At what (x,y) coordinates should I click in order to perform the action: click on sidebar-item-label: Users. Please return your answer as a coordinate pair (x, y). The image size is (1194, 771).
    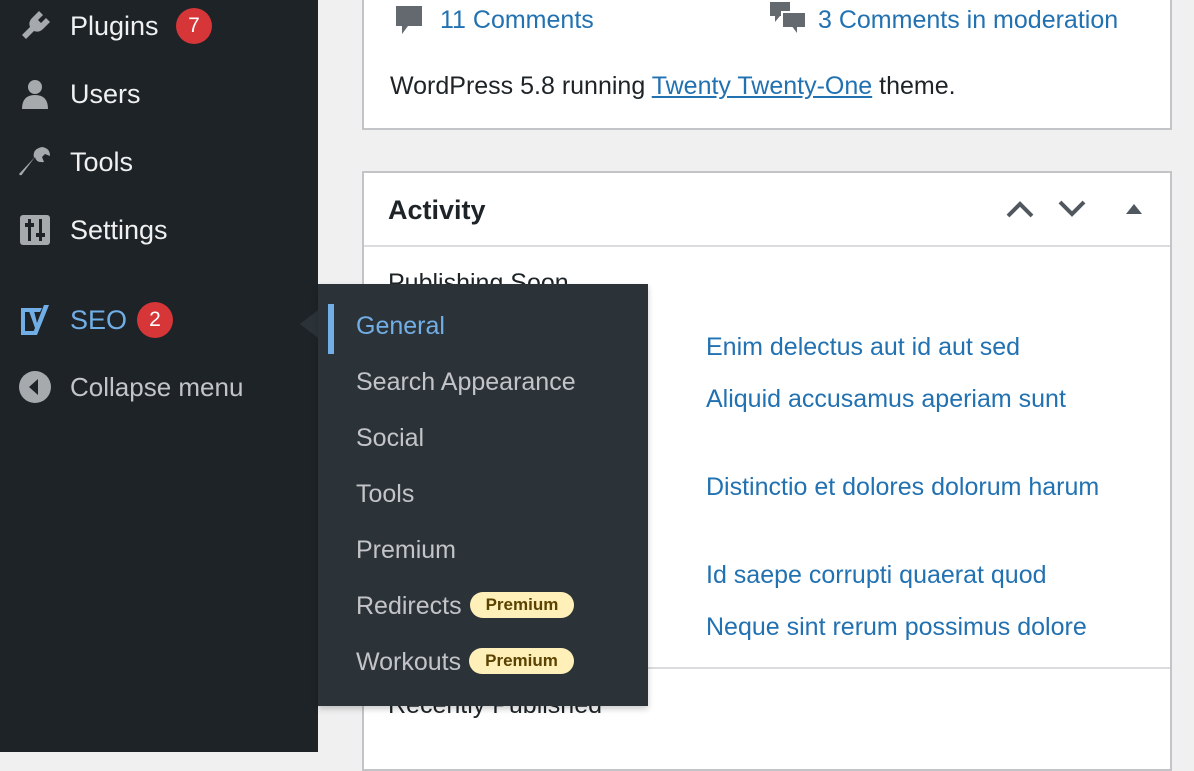
    Looking at the image, I should click on (105, 93).